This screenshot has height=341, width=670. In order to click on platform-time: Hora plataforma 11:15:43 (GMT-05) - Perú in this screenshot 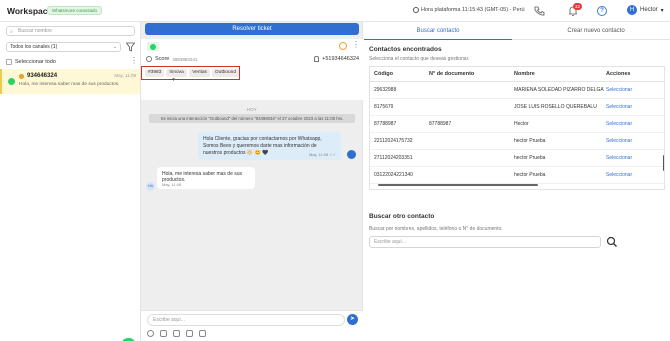, I will do `click(469, 10)`.